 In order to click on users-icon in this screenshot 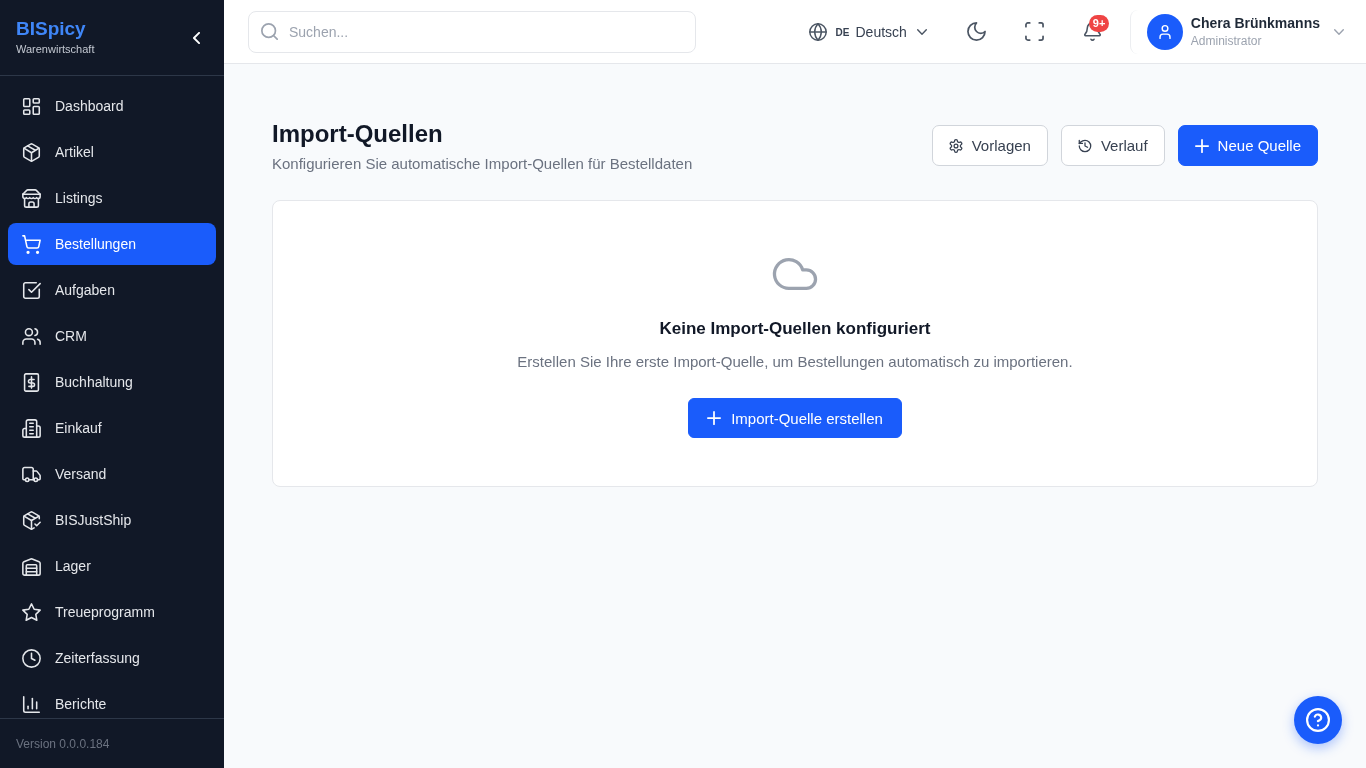, I will do `click(31, 336)`.